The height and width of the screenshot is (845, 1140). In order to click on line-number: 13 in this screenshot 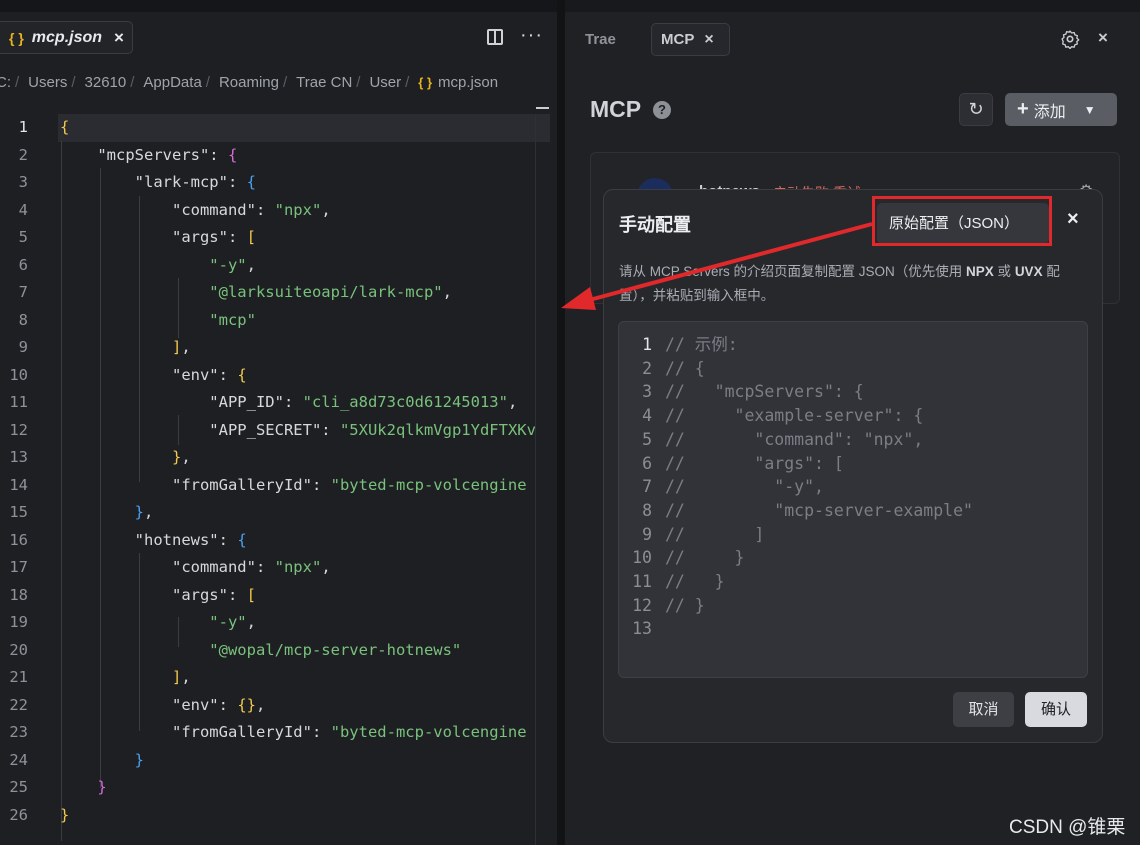, I will do `click(642, 629)`.